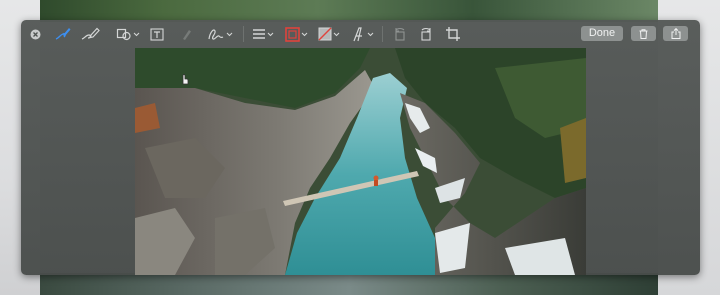 The height and width of the screenshot is (295, 720). I want to click on fill-color-menu-button, so click(329, 34).